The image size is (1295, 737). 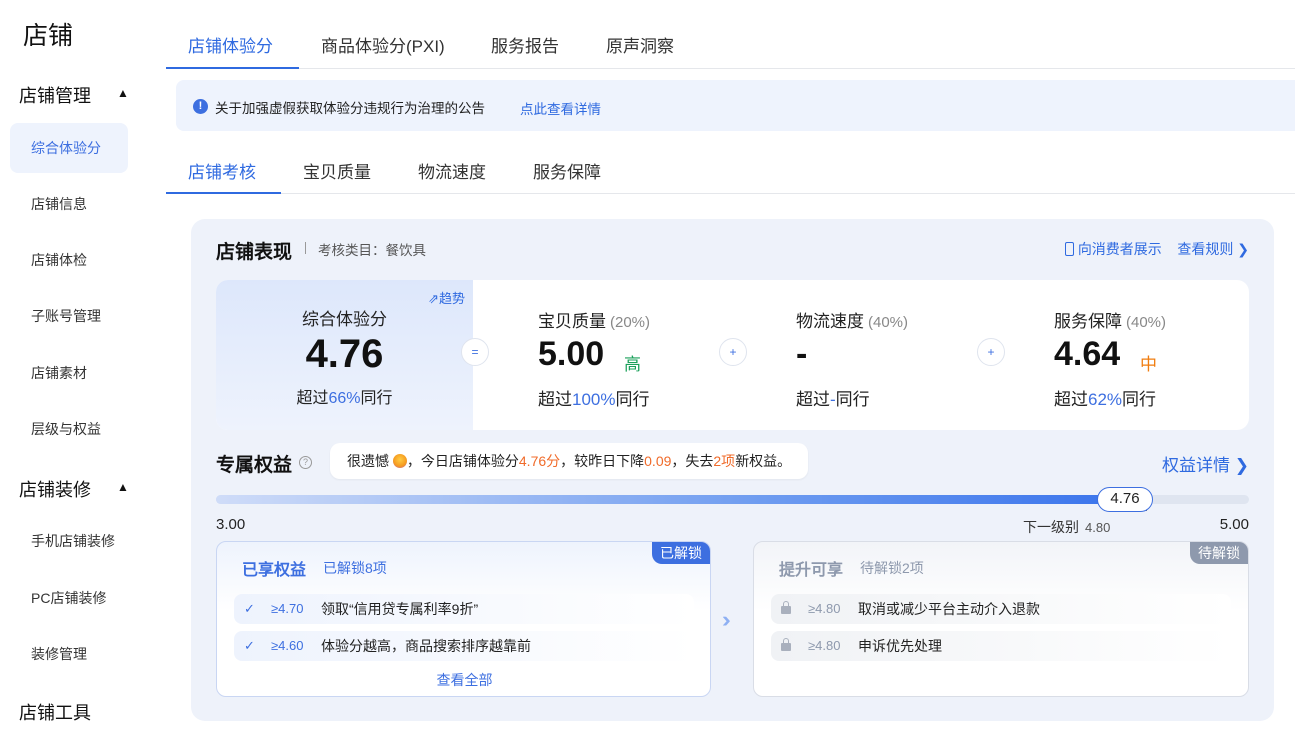 What do you see at coordinates (463, 680) in the screenshot?
I see `view-all-link: 查看全部` at bounding box center [463, 680].